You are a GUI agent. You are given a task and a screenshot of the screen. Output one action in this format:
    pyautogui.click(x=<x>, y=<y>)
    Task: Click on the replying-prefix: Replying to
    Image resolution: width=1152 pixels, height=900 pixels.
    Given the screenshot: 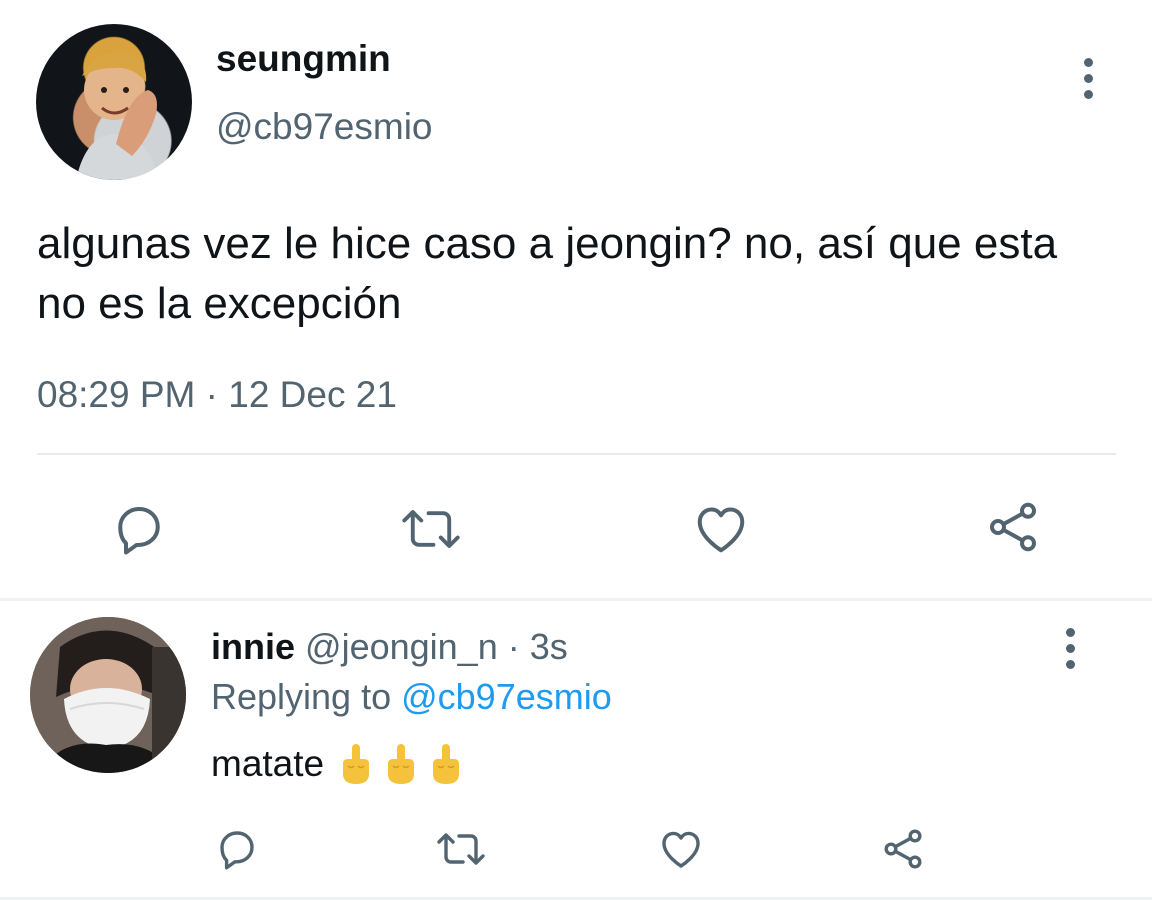 What is the action you would take?
    pyautogui.click(x=306, y=696)
    